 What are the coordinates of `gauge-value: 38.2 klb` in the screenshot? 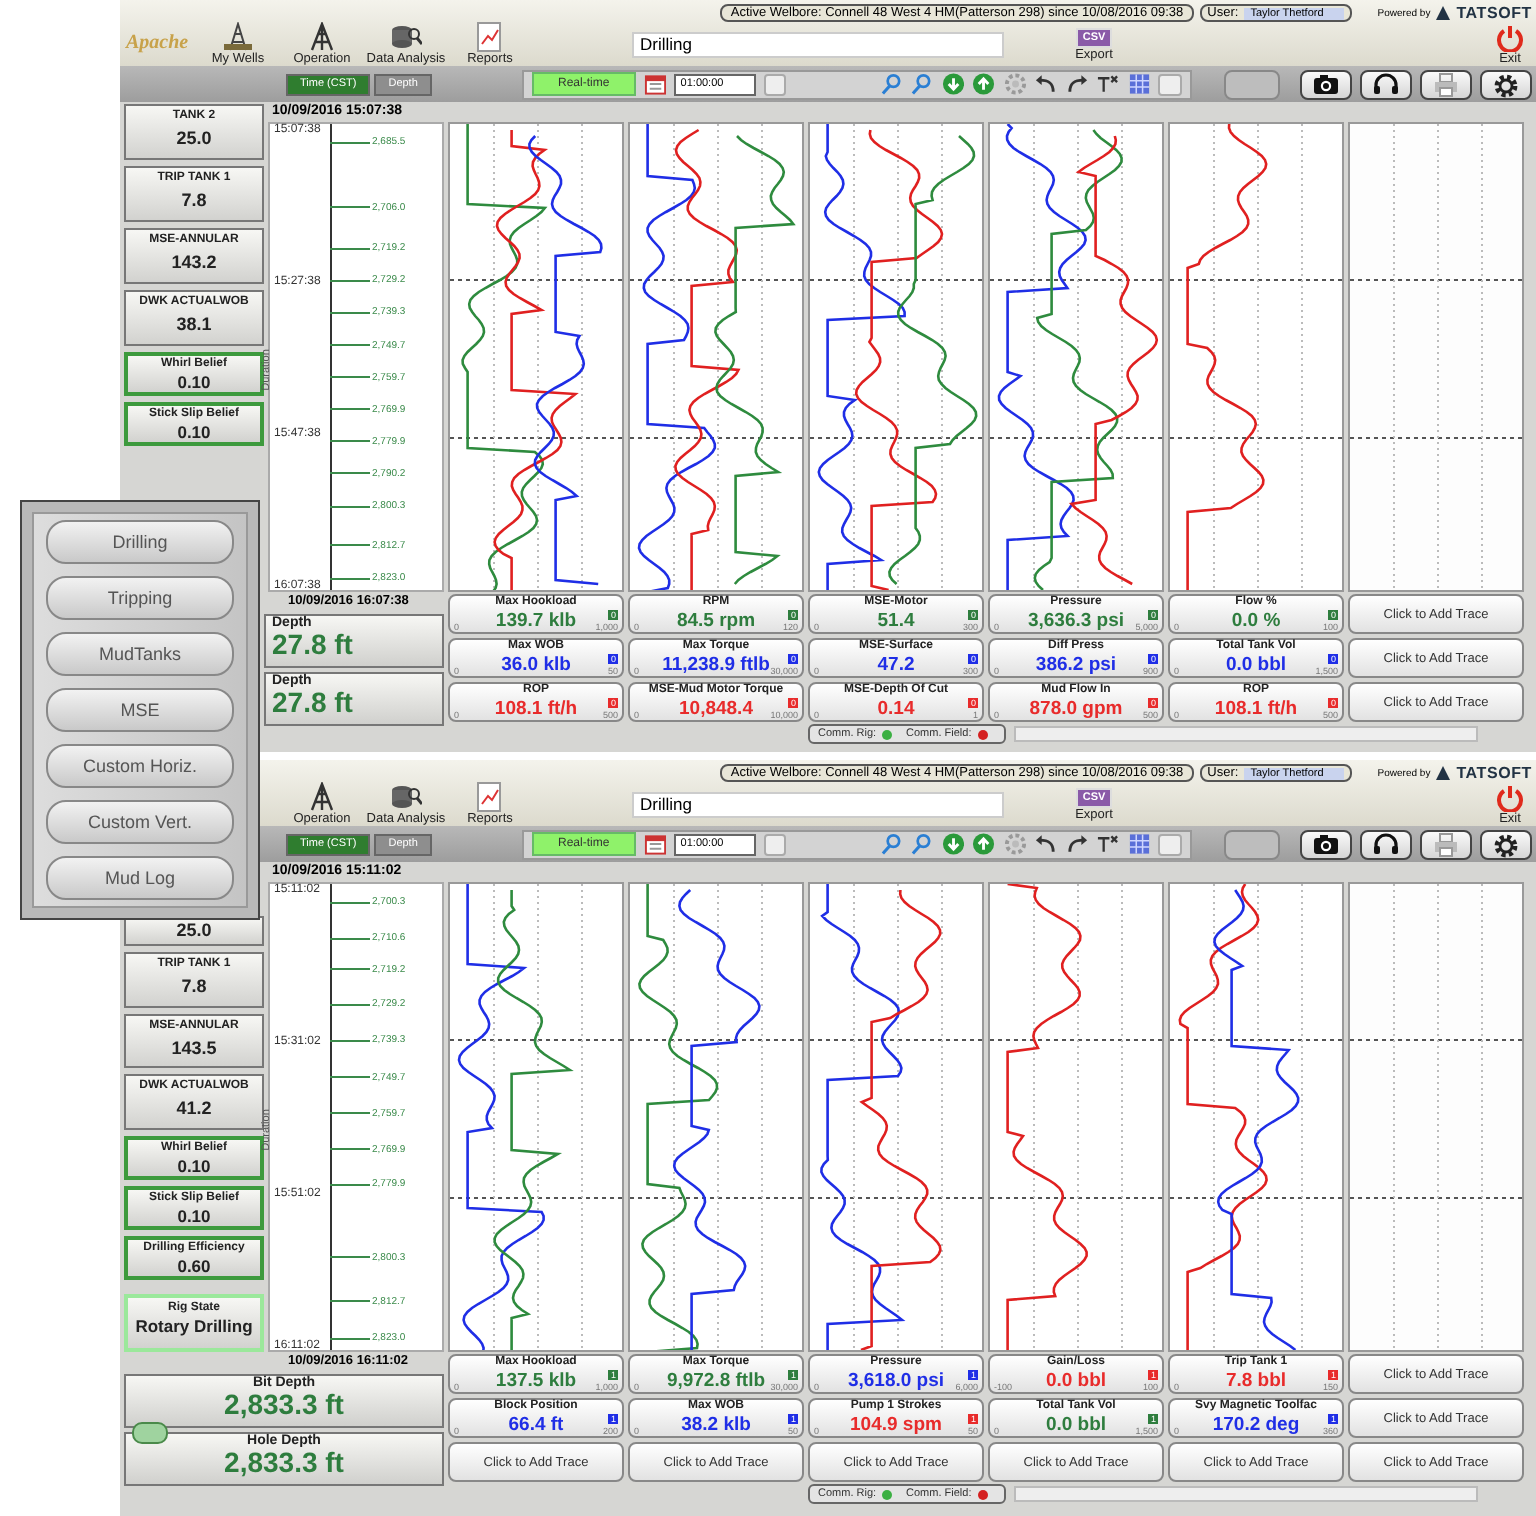 It's located at (716, 1425).